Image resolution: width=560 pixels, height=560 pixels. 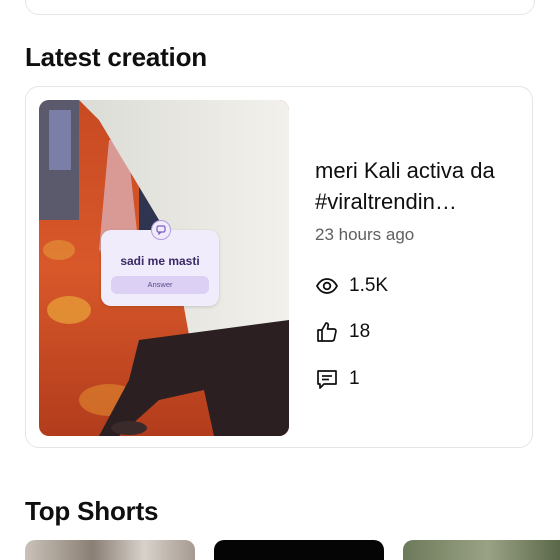 What do you see at coordinates (327, 332) in the screenshot?
I see `thumbs-up-icon` at bounding box center [327, 332].